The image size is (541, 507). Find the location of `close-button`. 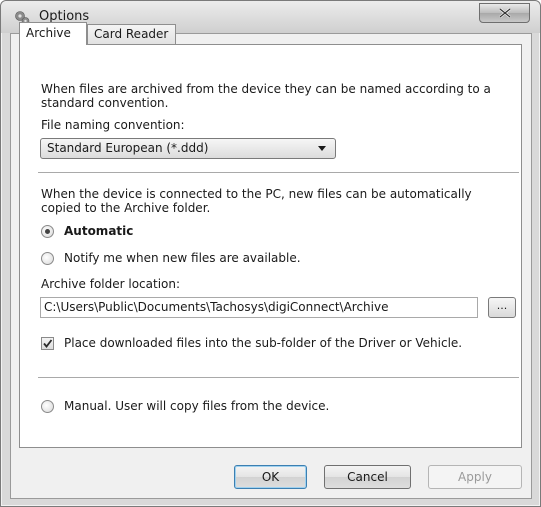

close-button is located at coordinates (504, 13).